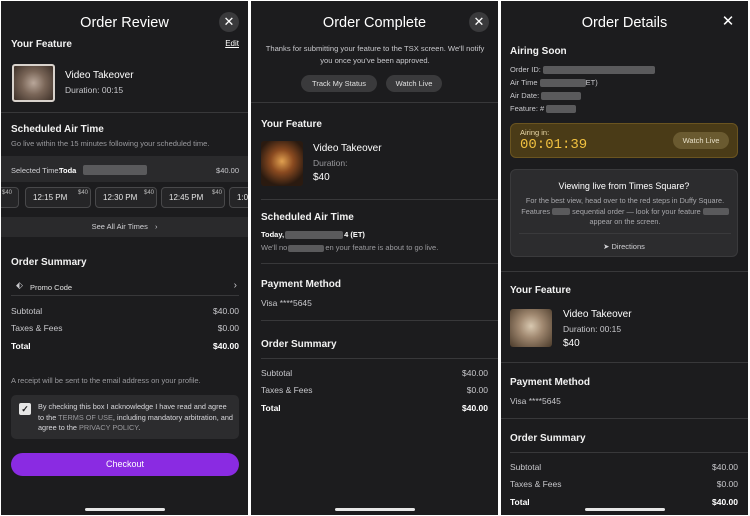 The height and width of the screenshot is (516, 750). I want to click on feature-duration: Duration: 00:15, so click(592, 329).